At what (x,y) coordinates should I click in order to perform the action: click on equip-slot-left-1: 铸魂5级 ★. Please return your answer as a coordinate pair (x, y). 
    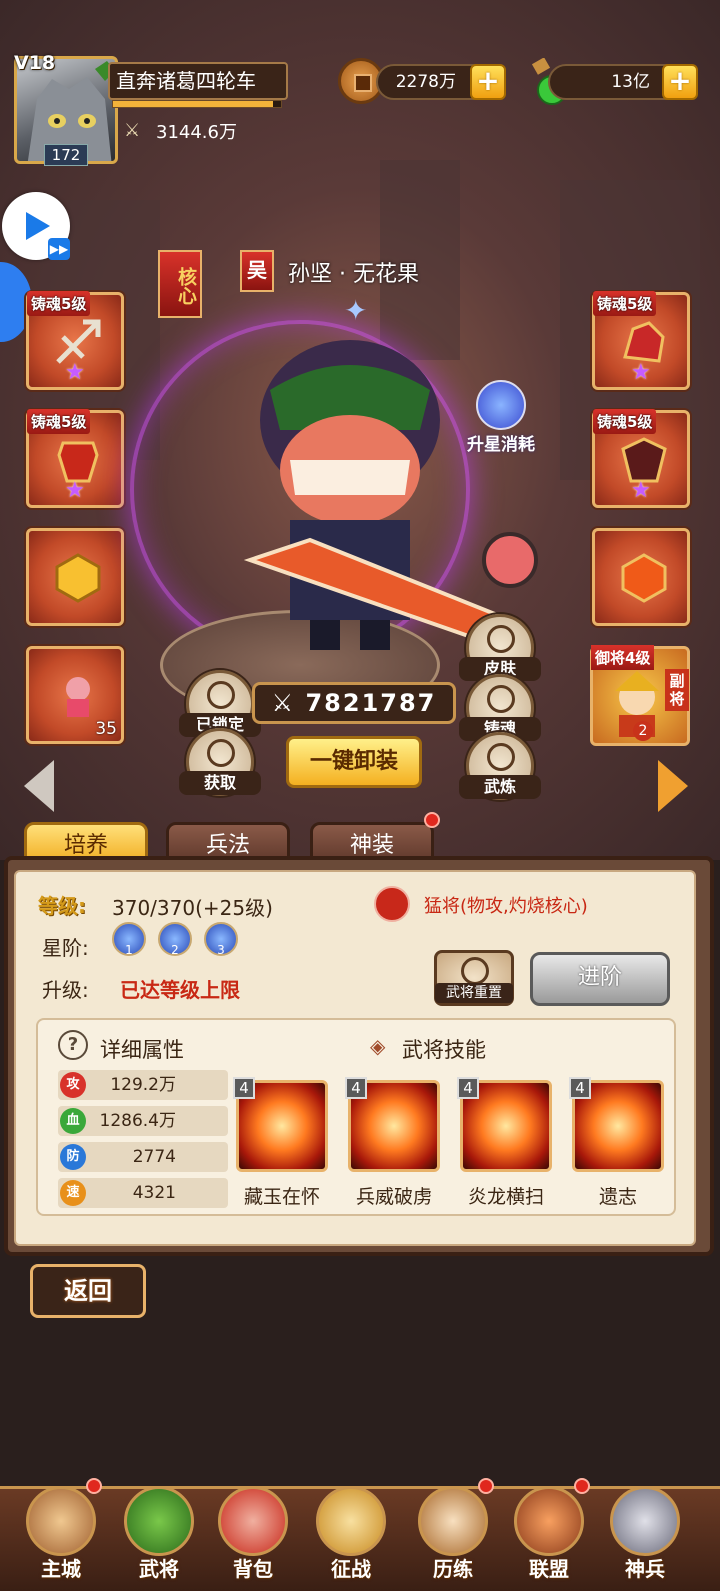
    Looking at the image, I should click on (75, 340).